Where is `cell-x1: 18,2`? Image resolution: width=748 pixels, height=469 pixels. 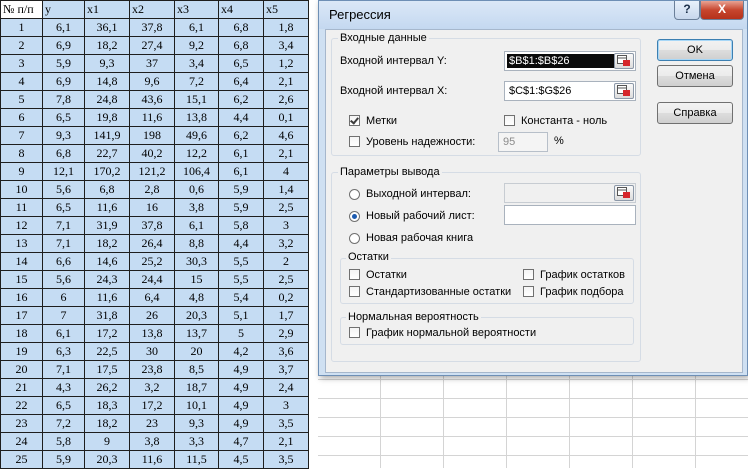 cell-x1: 18,2 is located at coordinates (107, 45).